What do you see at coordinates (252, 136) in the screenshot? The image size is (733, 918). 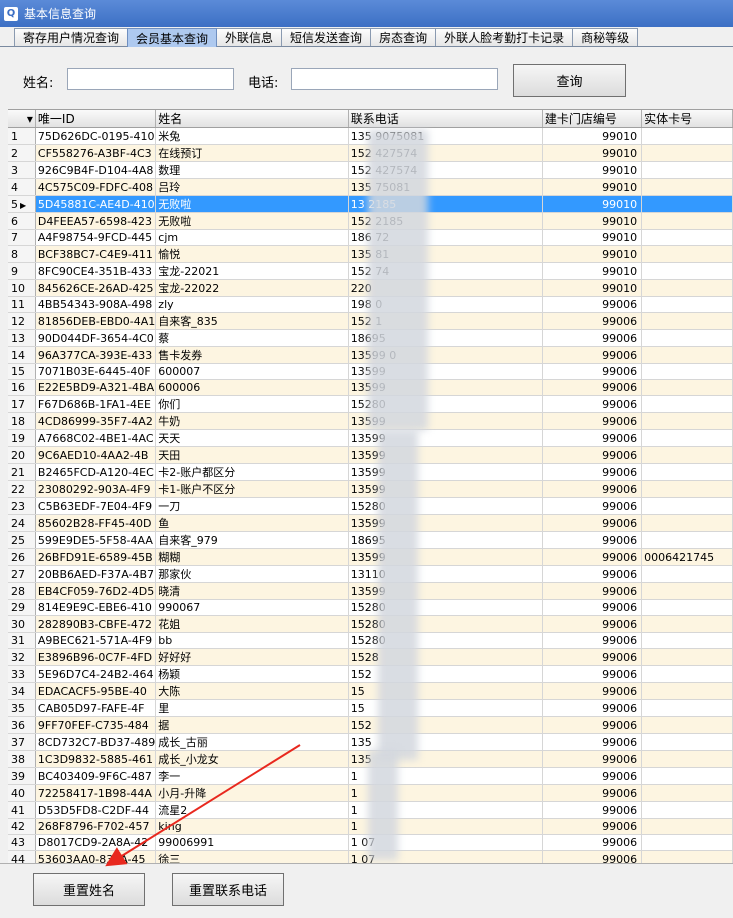 I see `cell-name: 米兔` at bounding box center [252, 136].